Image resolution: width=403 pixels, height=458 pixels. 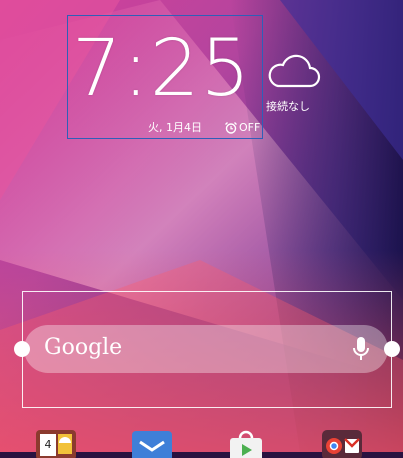 I want to click on clock-date: 火, 1月4日, so click(x=175, y=127).